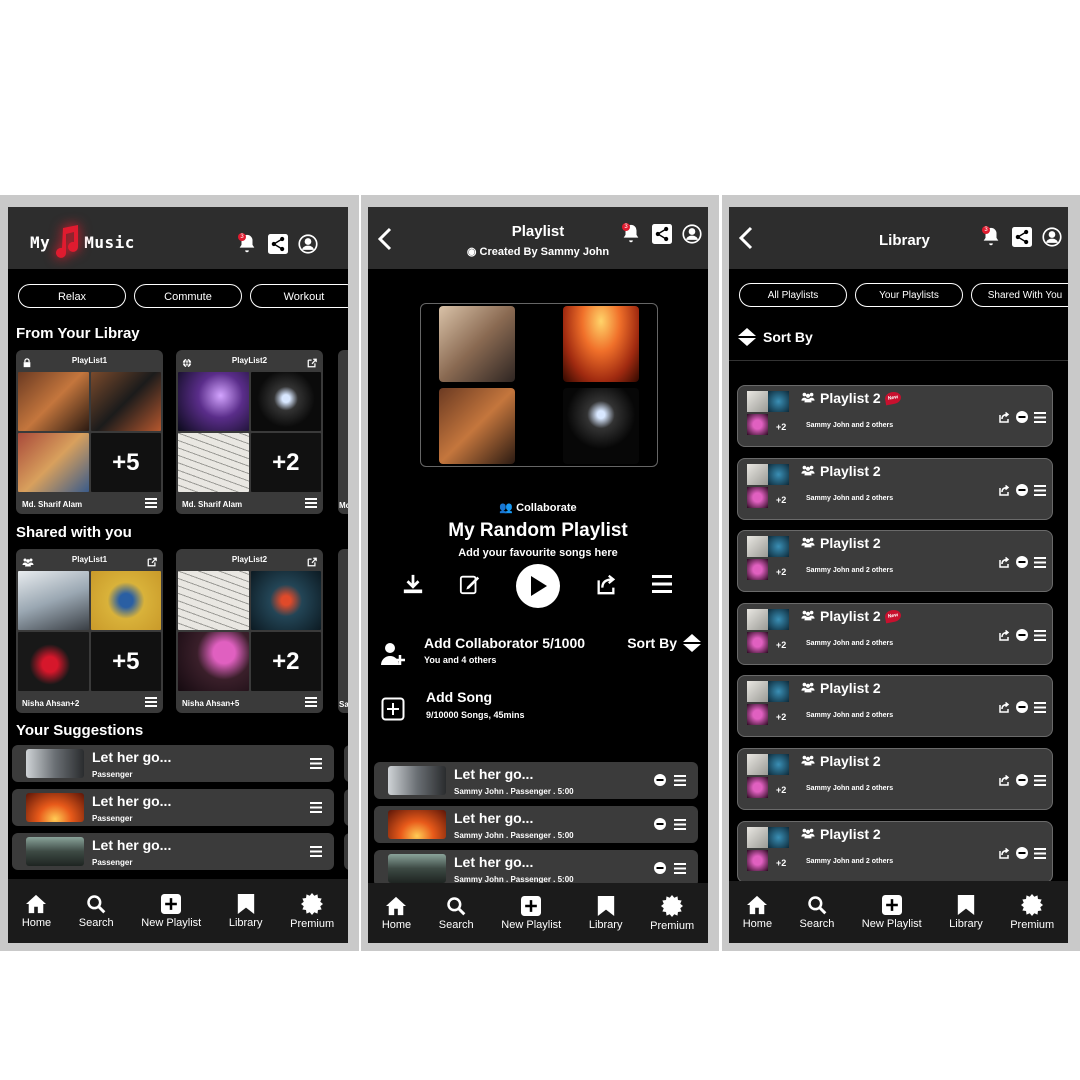 The image size is (1080, 1080). I want to click on add-song-icon, so click(393, 711).